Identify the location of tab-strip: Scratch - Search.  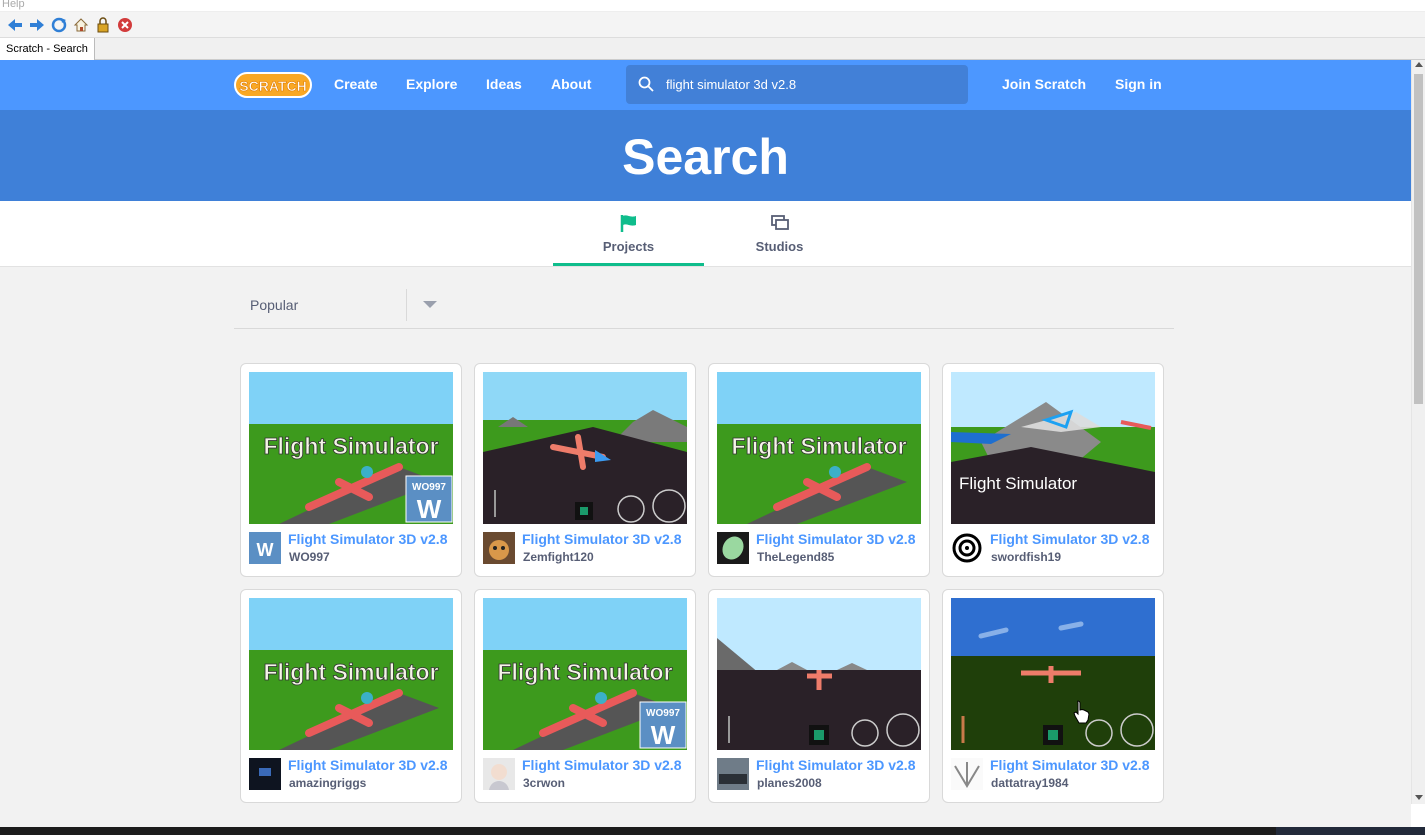
(712, 49).